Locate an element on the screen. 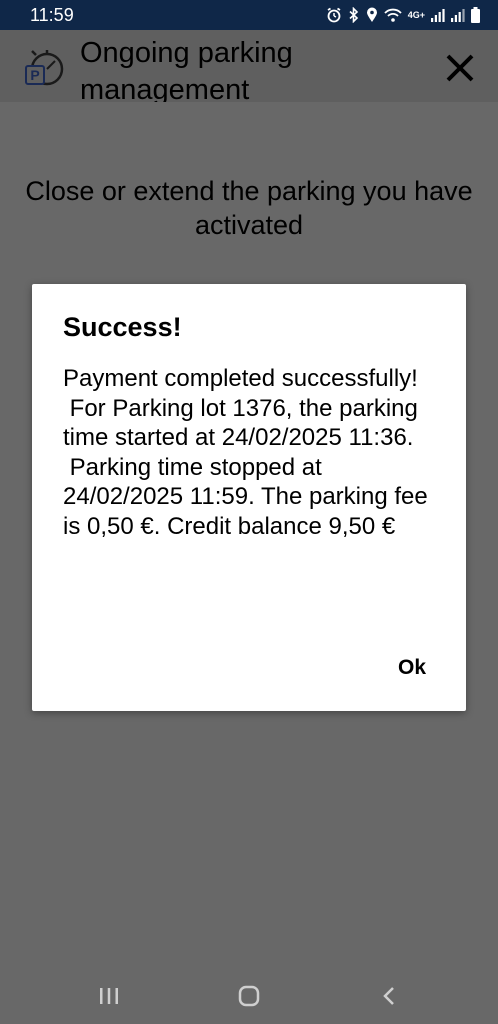 The width and height of the screenshot is (498, 1024). recent-apps-button is located at coordinates (109, 996).